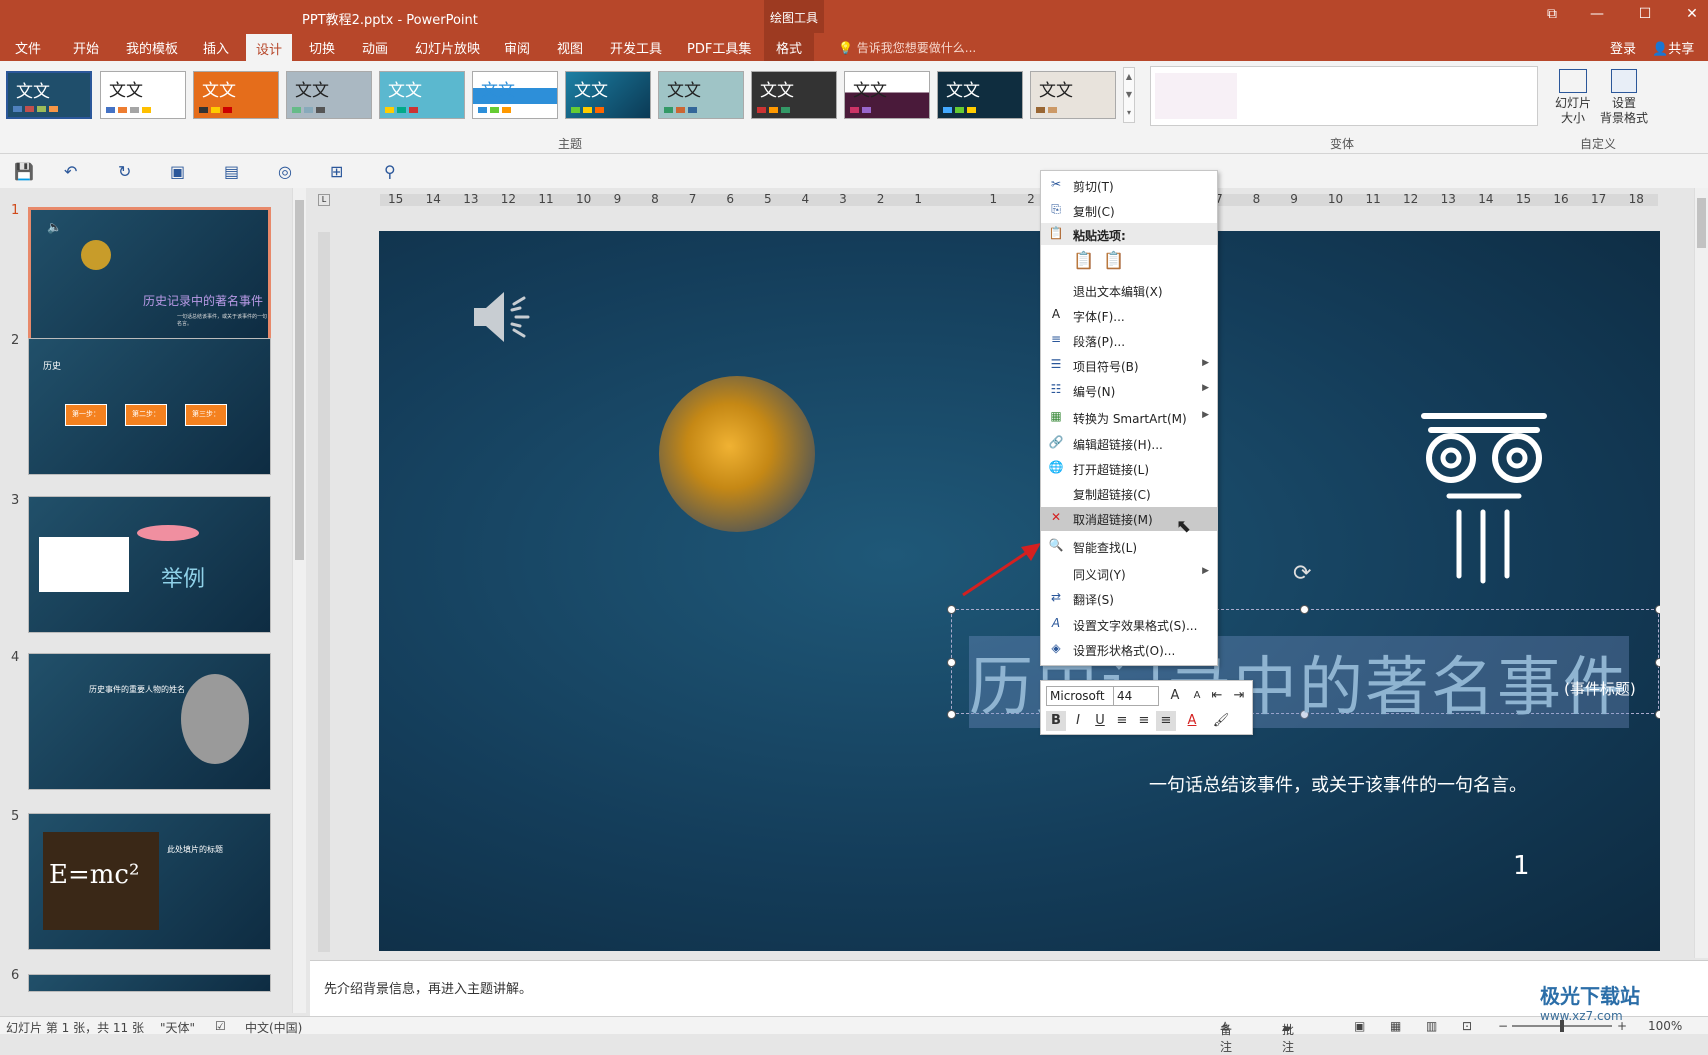 Image resolution: width=1708 pixels, height=1055 pixels. Describe the element at coordinates (517, 47) in the screenshot. I see `tab-review: 审阅` at that location.